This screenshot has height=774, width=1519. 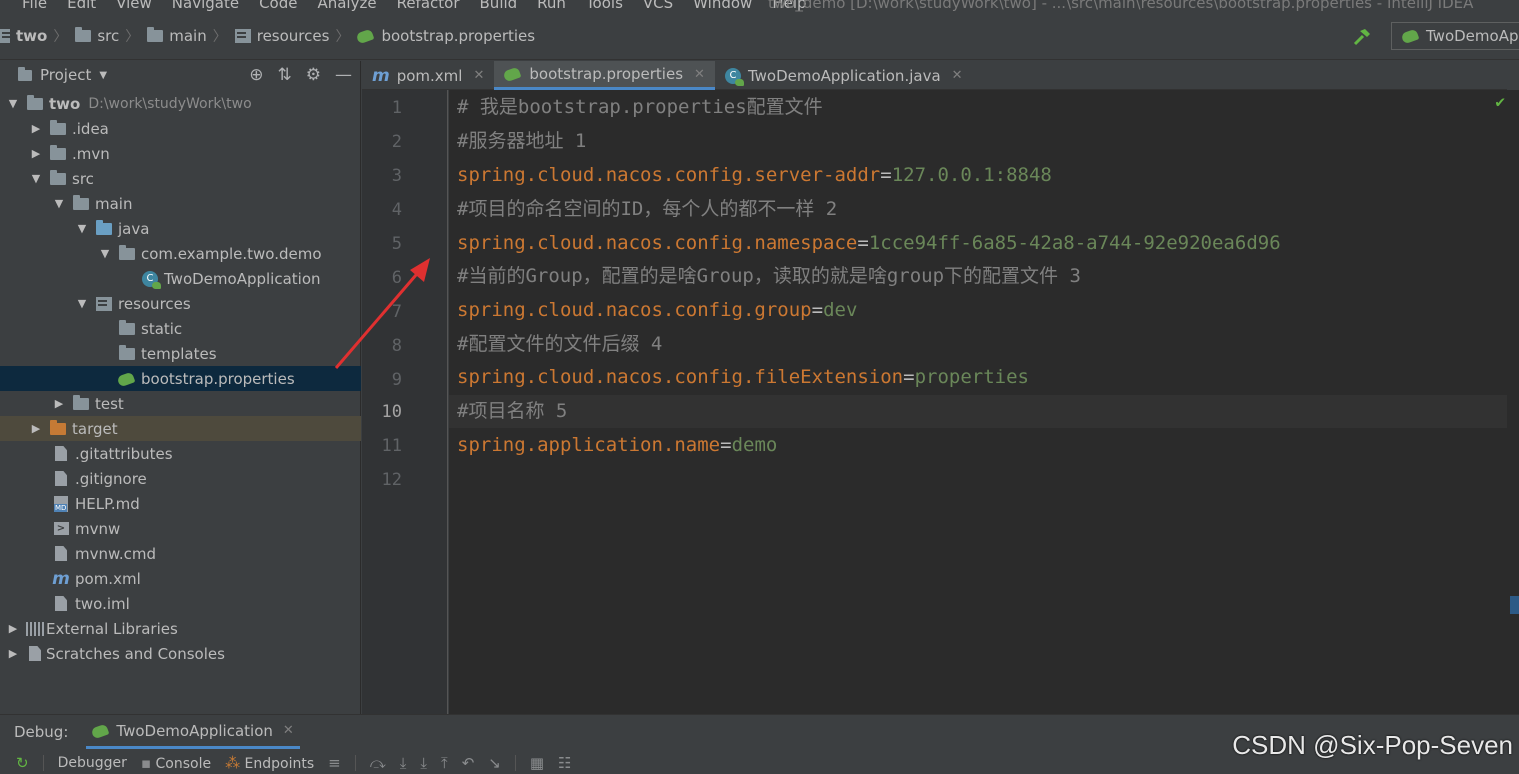 I want to click on menu-vcs: VCS, so click(x=658, y=6).